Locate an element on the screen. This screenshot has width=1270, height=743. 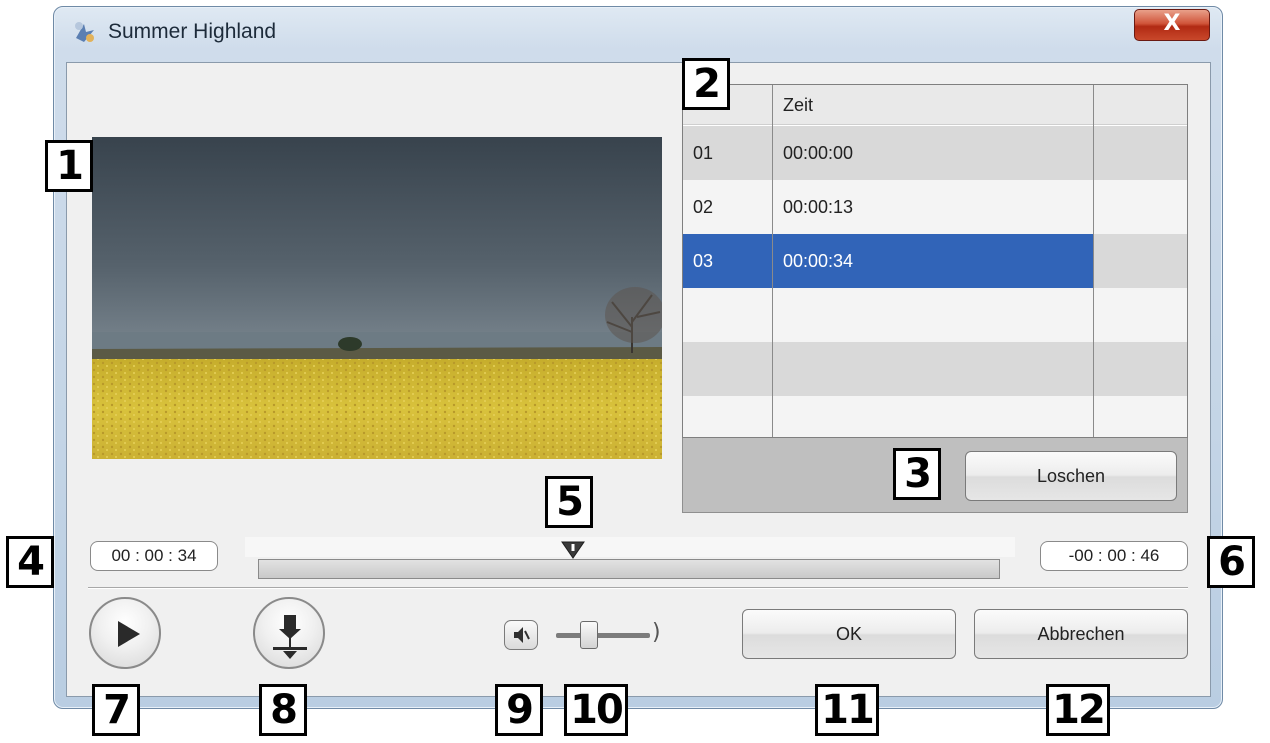
callout-9: 9 is located at coordinates (519, 710).